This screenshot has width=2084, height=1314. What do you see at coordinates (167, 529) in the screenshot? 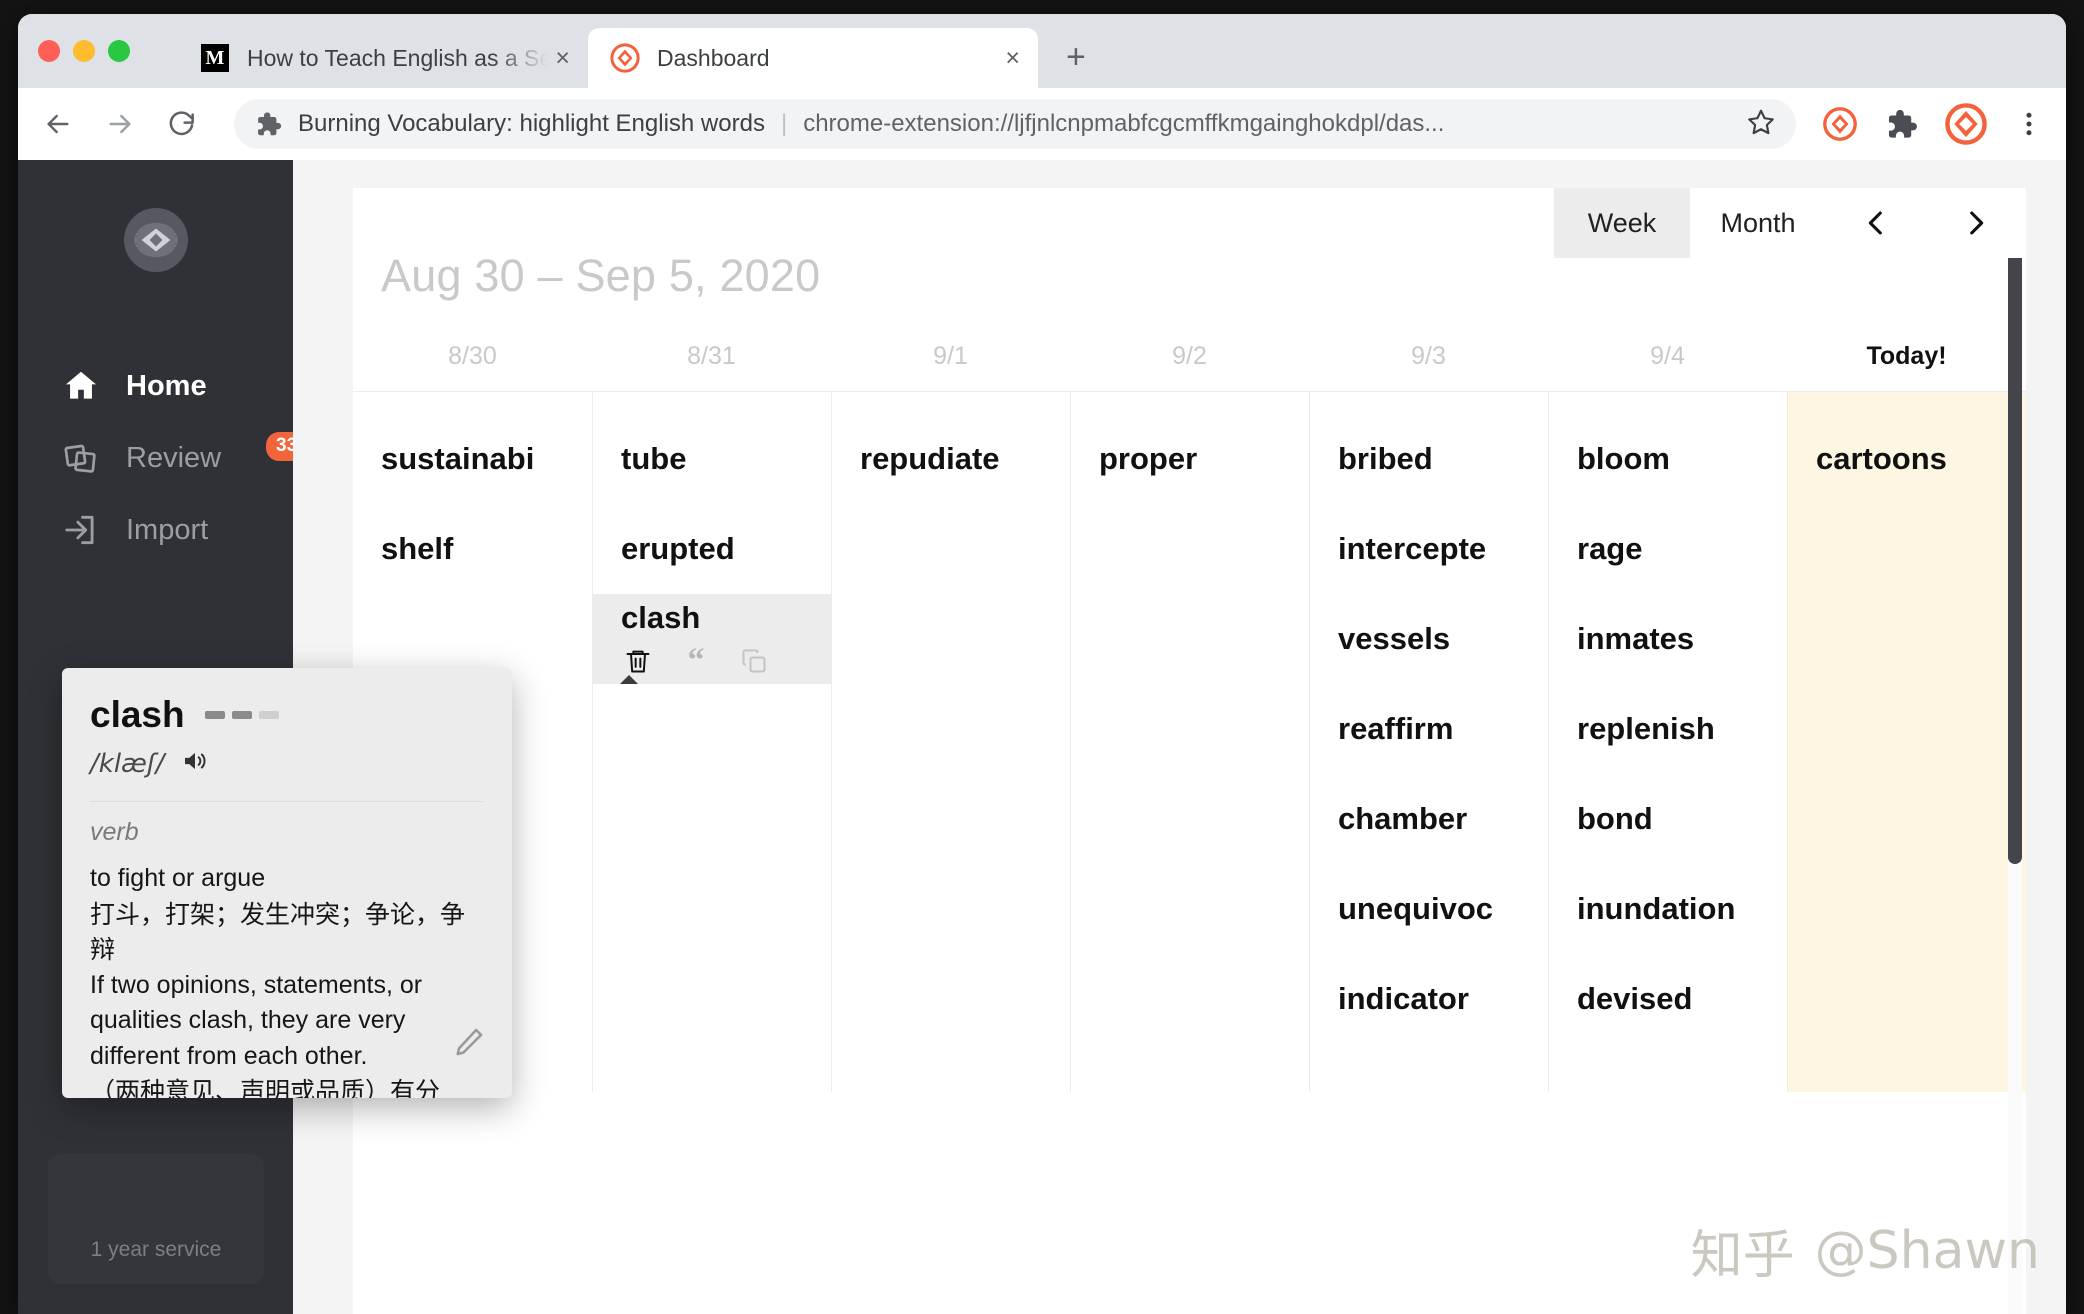
I see `sidebar-item-label: Import` at bounding box center [167, 529].